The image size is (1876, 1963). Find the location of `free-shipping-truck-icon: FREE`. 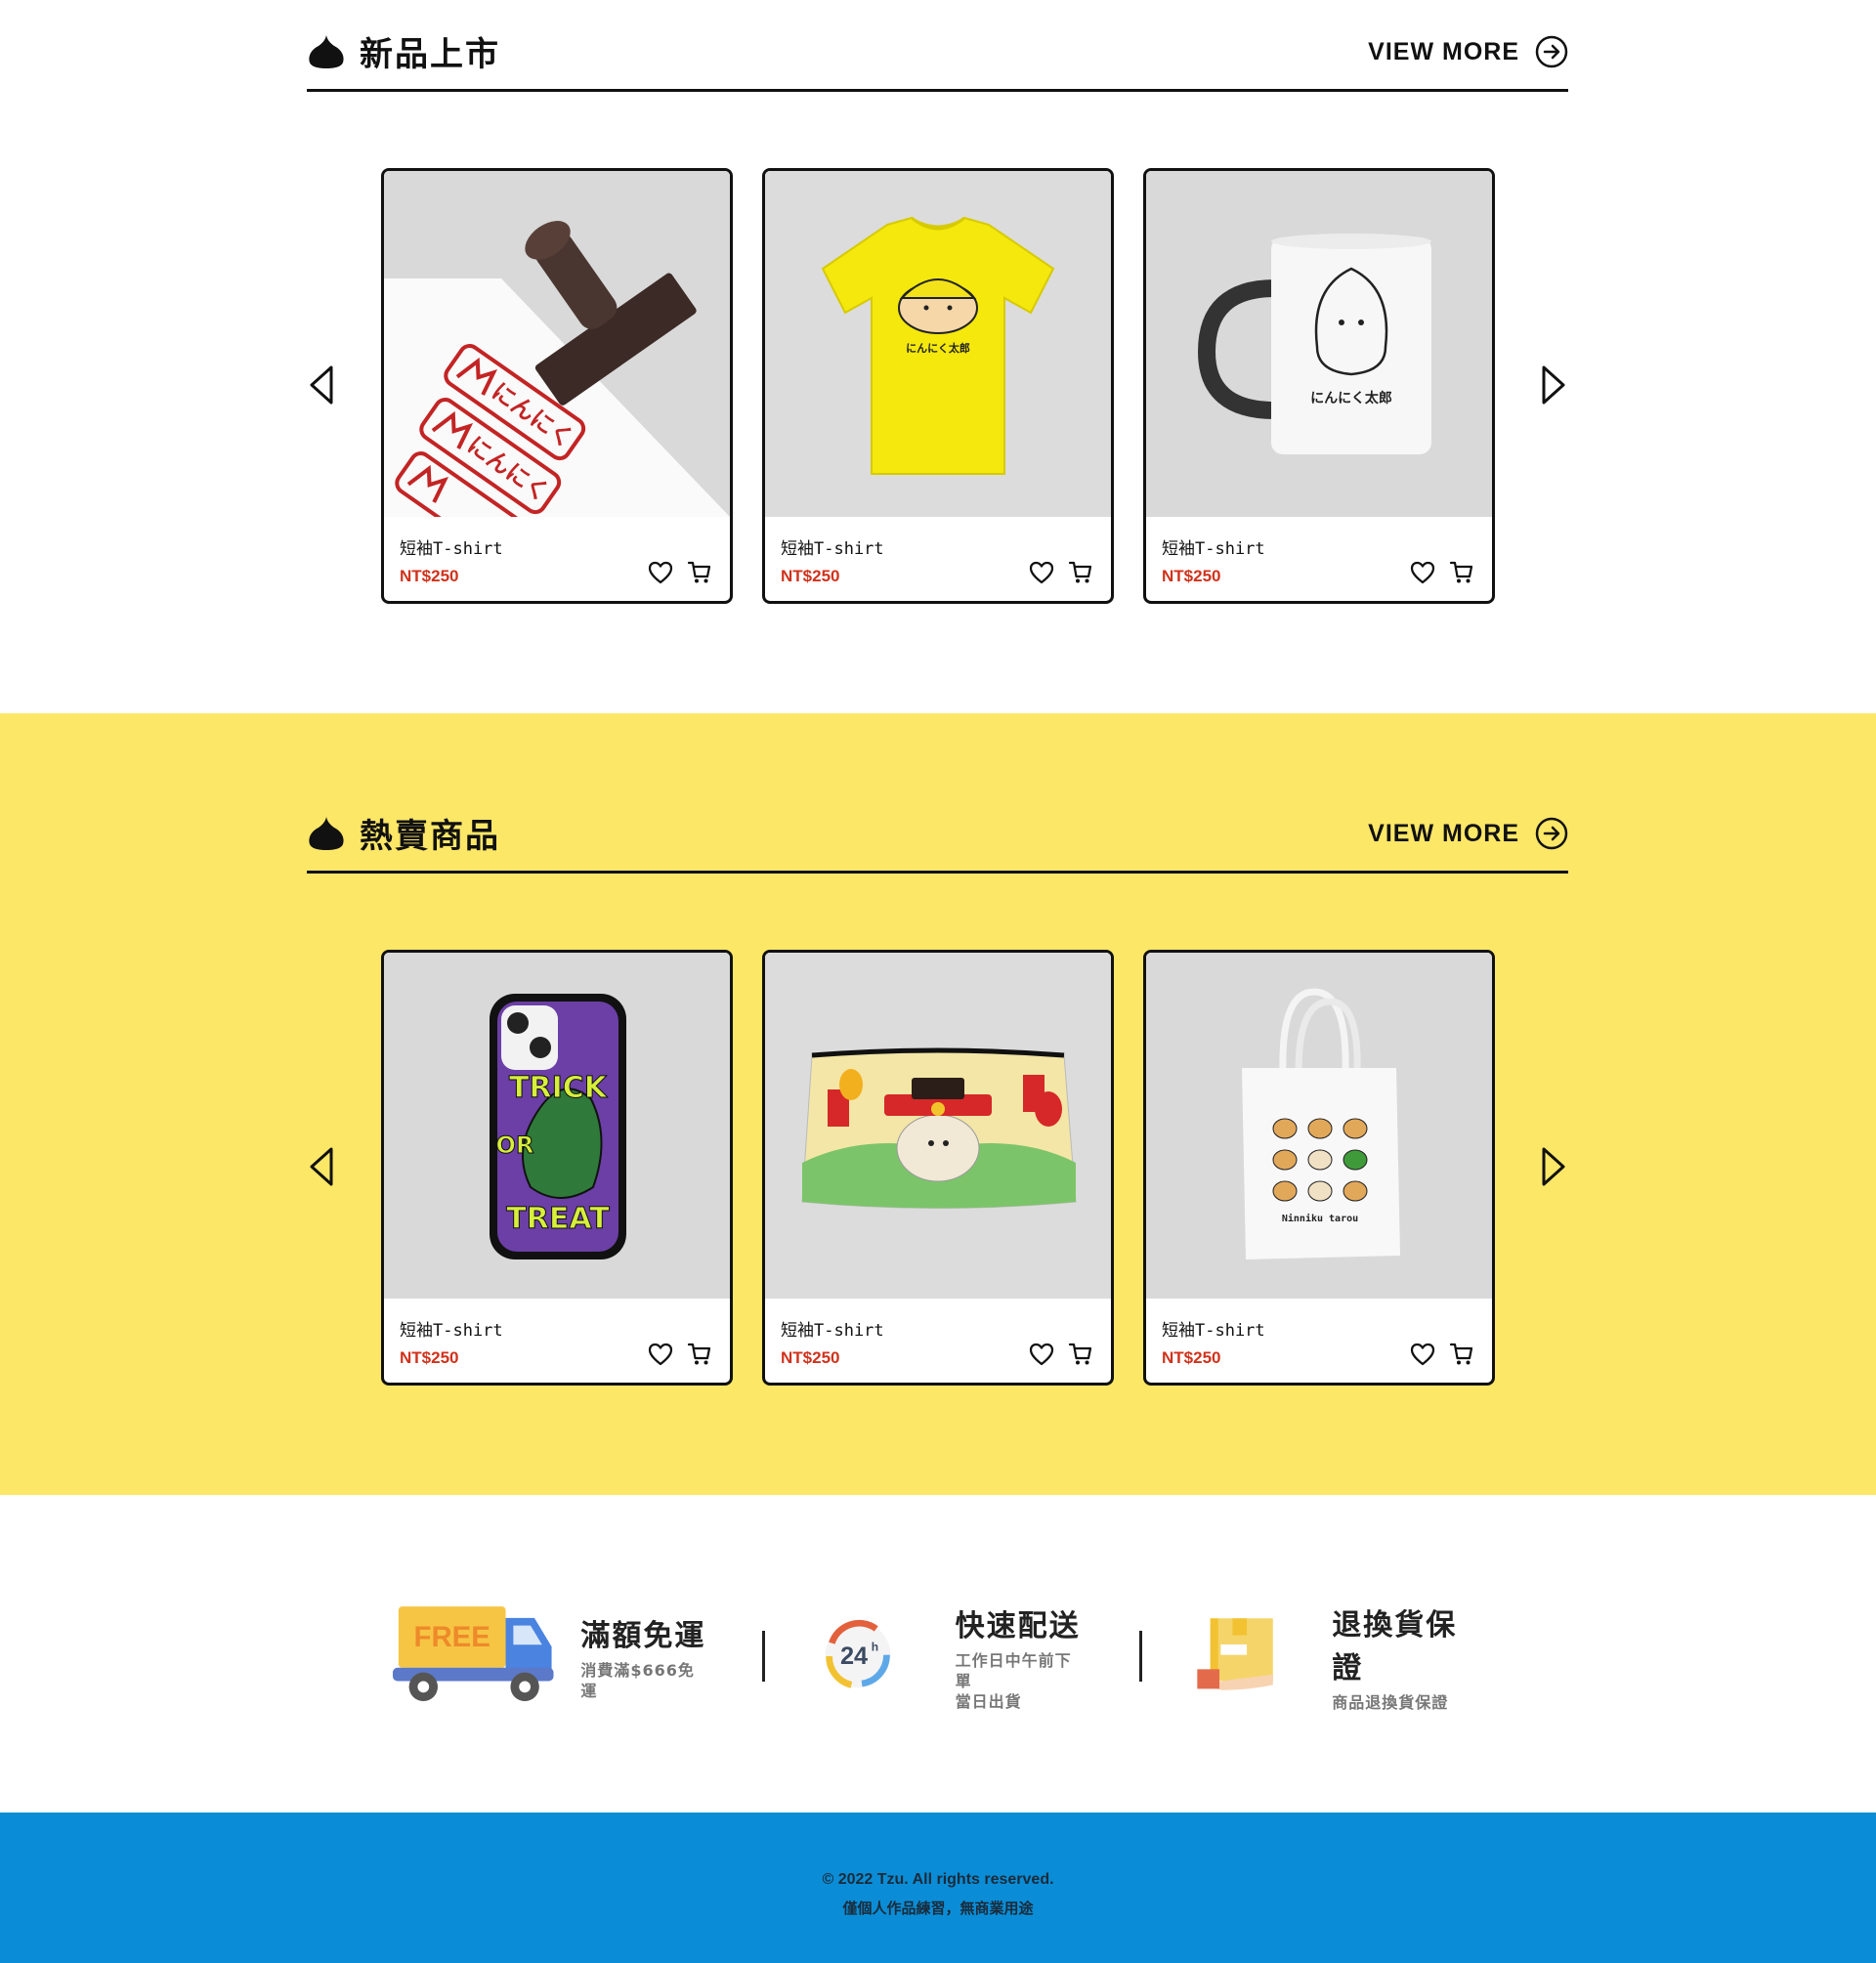

free-shipping-truck-icon: FREE is located at coordinates (473, 1654).